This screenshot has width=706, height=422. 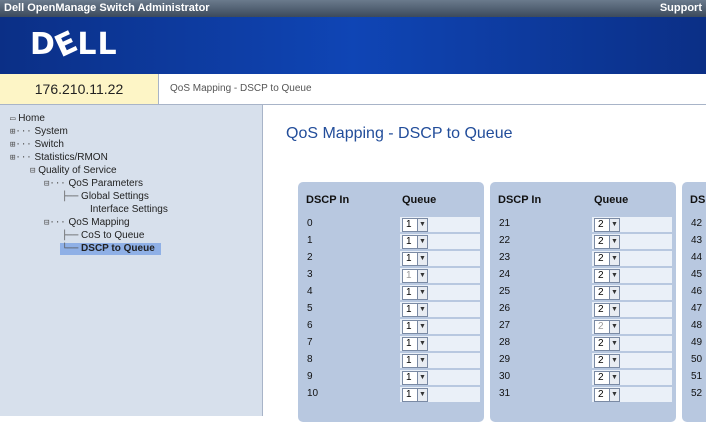 I want to click on dscp-value: 52, so click(x=697, y=393).